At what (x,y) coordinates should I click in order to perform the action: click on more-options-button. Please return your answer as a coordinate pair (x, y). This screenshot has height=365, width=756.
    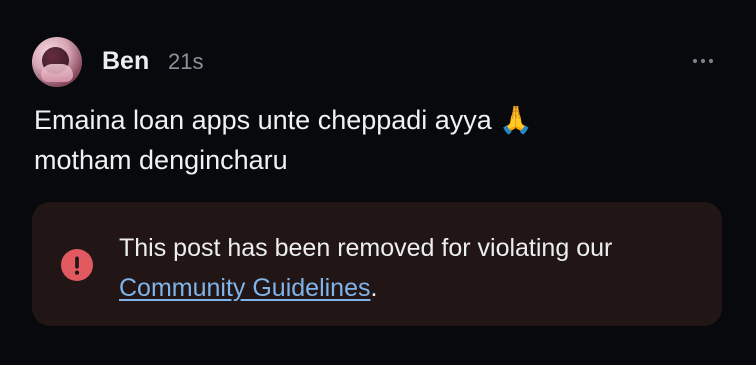
    Looking at the image, I should click on (703, 61).